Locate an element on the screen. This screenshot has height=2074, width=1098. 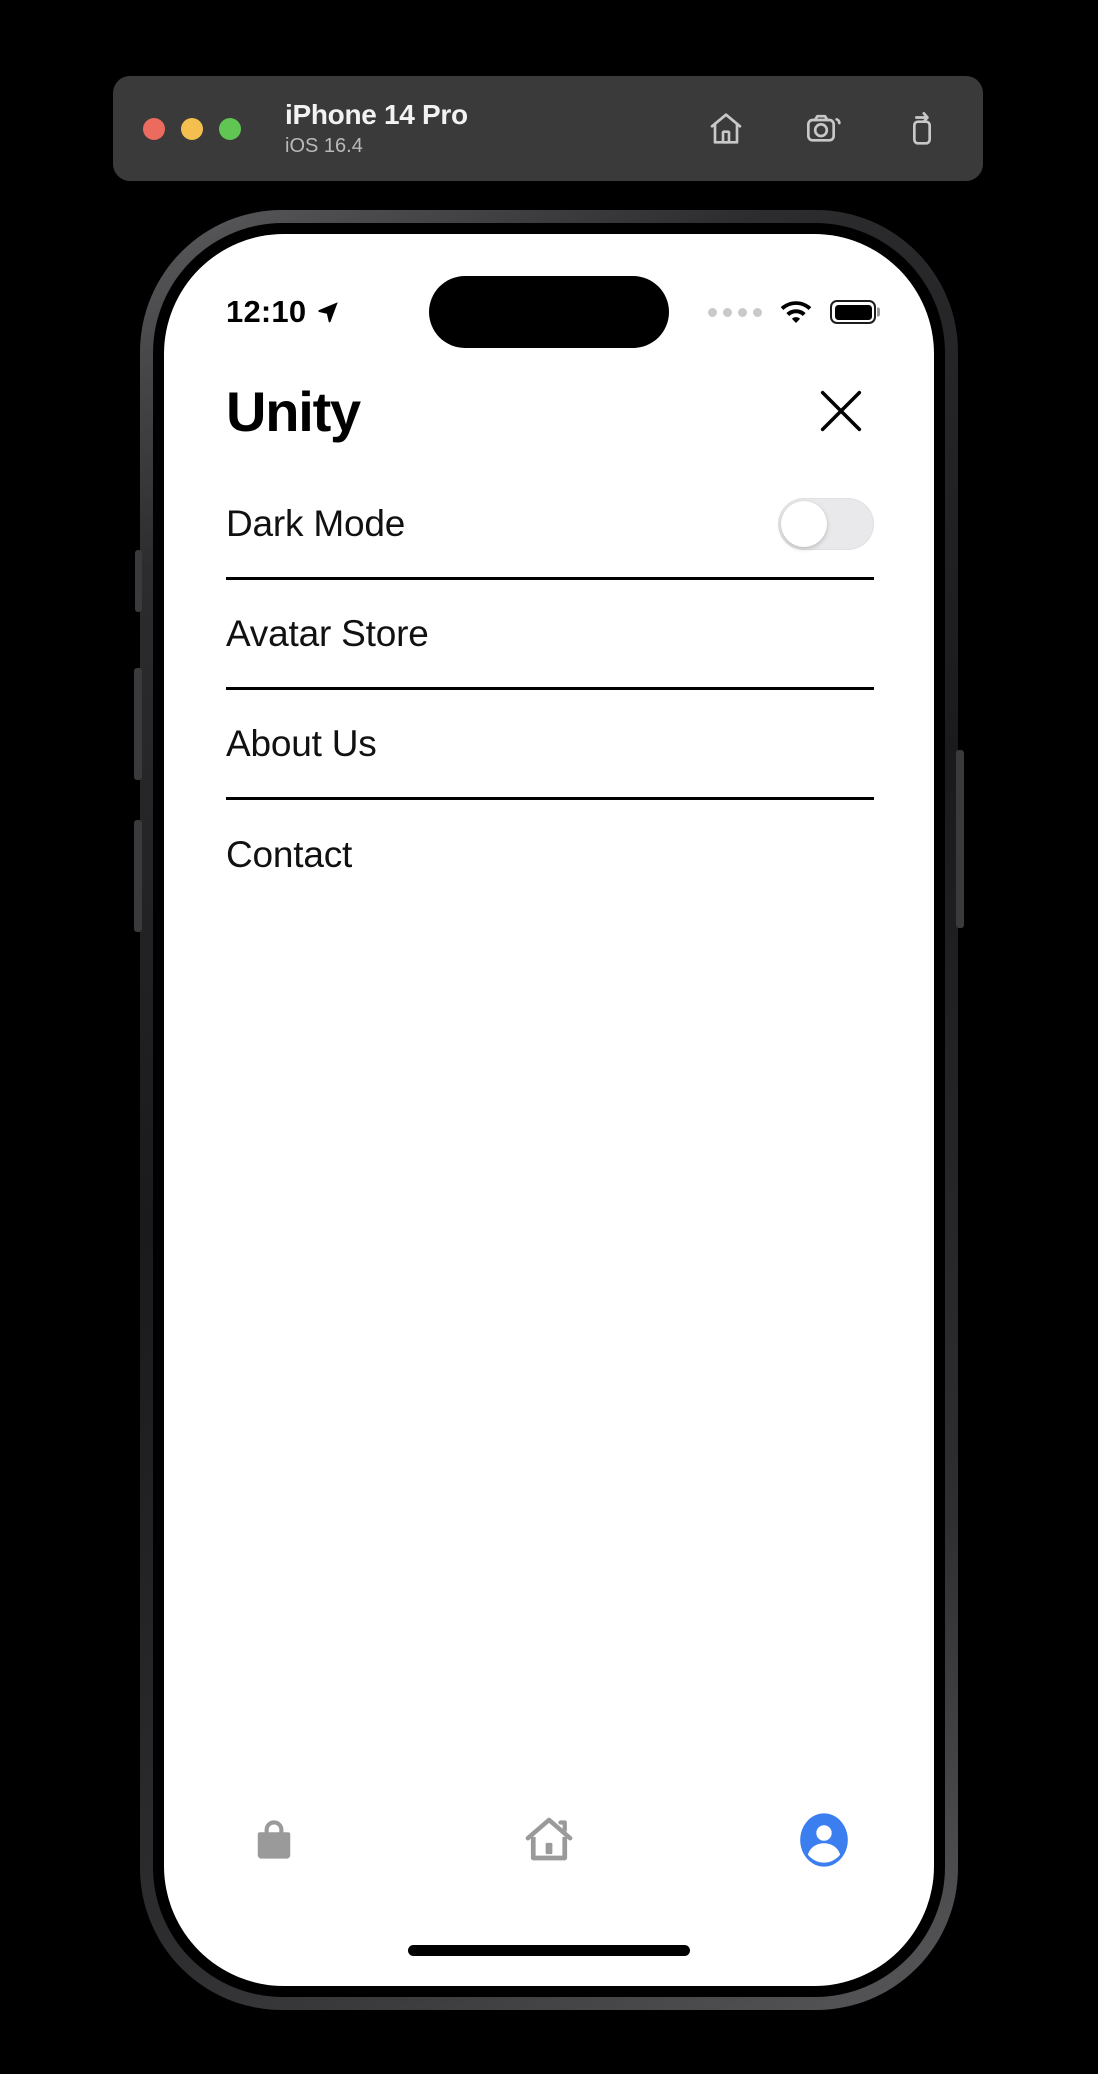
menu-item-contact: Contact is located at coordinates (550, 855).